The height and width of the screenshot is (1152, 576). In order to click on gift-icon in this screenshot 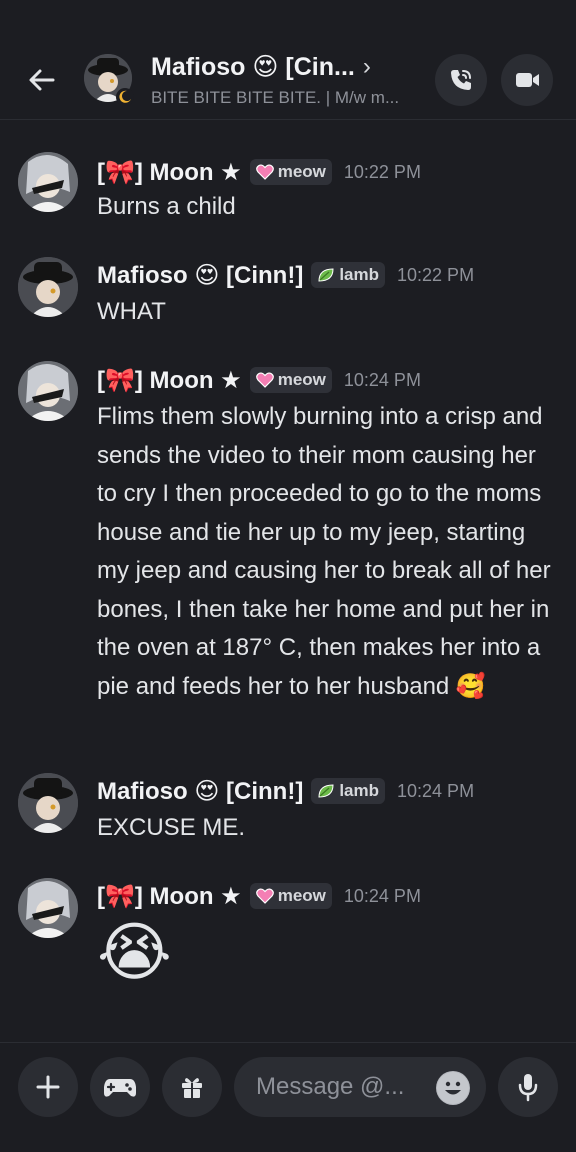, I will do `click(192, 1088)`.